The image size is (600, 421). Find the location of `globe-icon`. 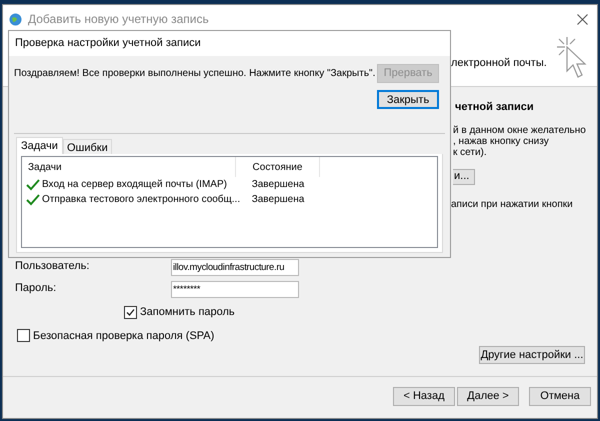

globe-icon is located at coordinates (15, 19).